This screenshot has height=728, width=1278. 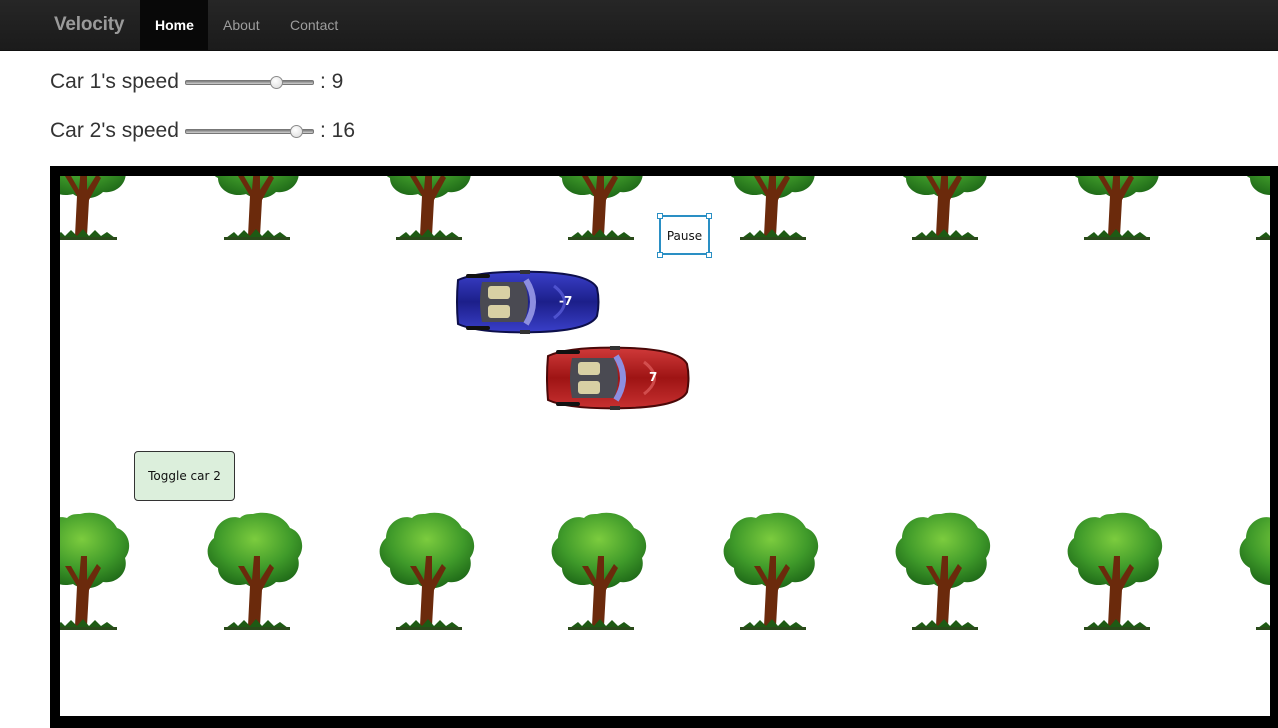 I want to click on nav-contact: Contact, so click(x=314, y=25).